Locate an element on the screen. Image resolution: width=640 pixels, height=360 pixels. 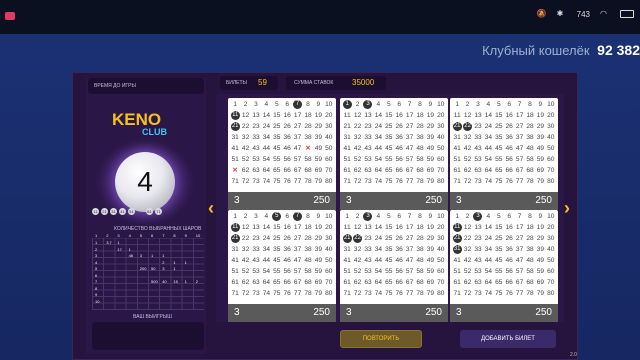
ticket-number: 39 is located at coordinates (540, 250).